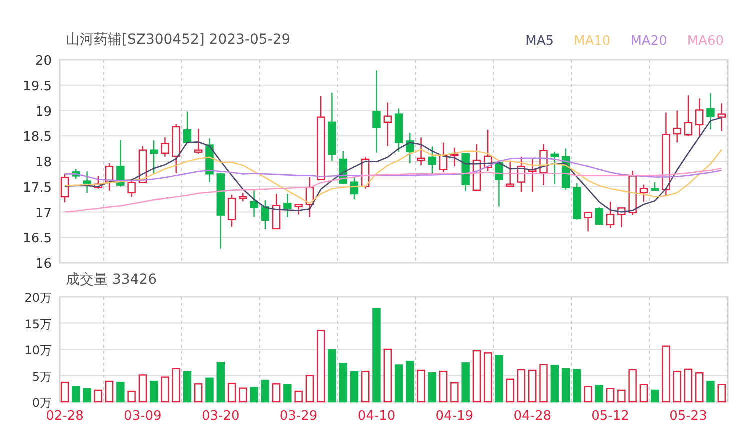 This screenshot has height=440, width=740. I want to click on date-label: 04-10, so click(377, 416).